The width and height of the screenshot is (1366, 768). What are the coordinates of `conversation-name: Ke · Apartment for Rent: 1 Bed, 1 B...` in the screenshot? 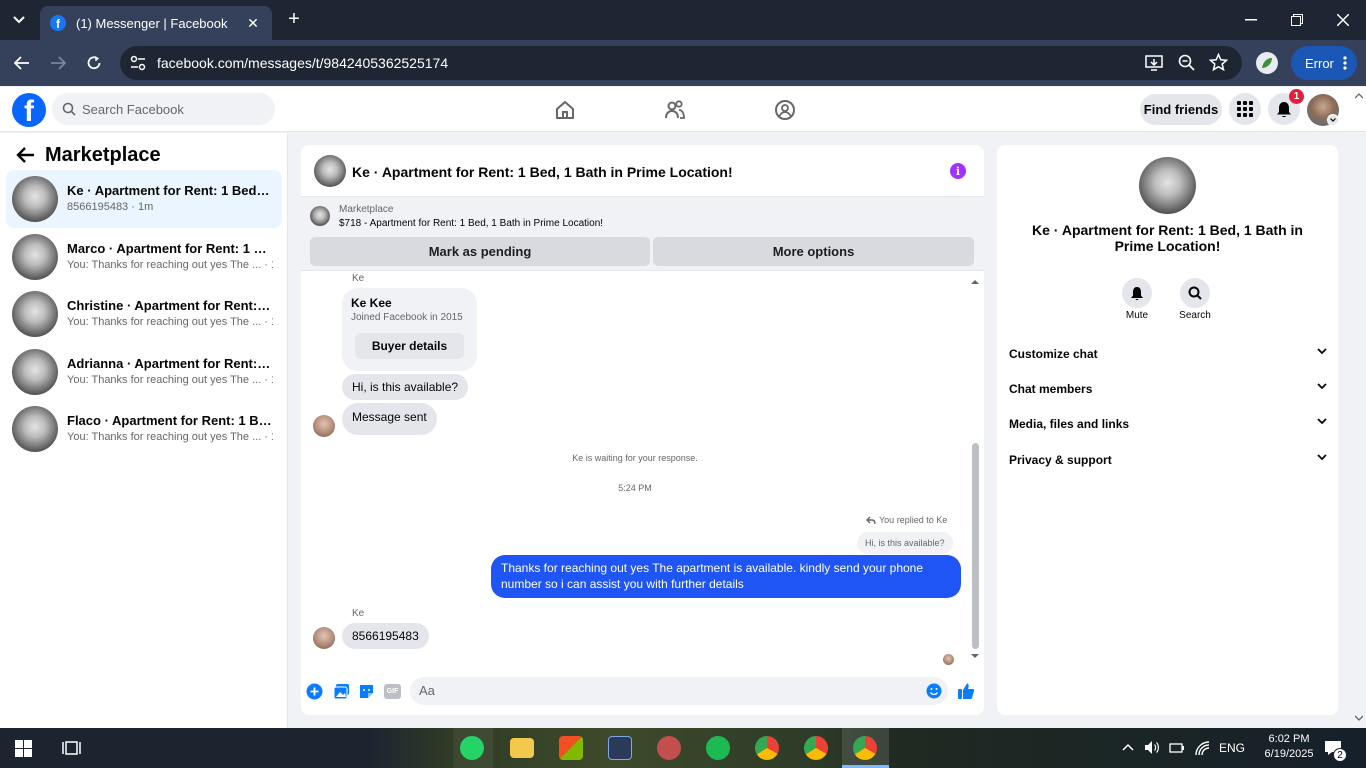 It's located at (170, 190).